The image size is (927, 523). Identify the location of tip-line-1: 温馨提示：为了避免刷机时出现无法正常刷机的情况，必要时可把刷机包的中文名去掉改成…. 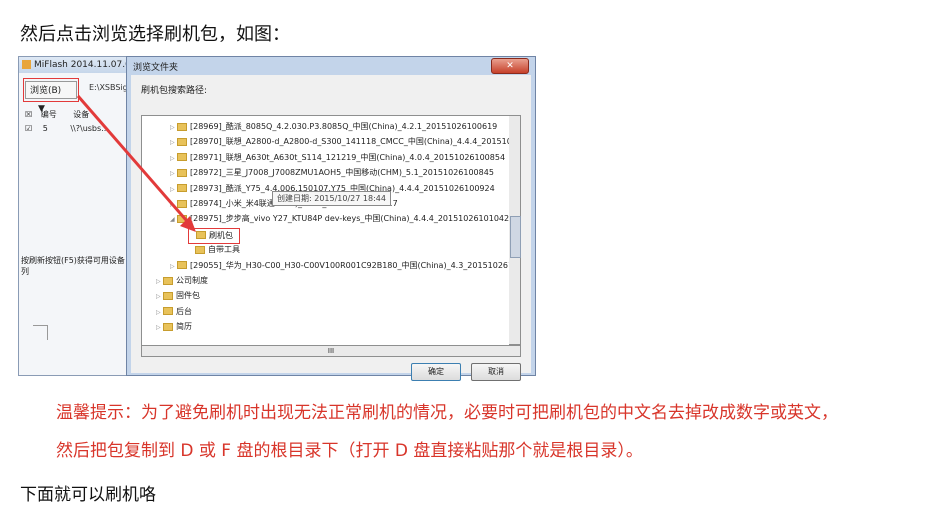
(447, 413).